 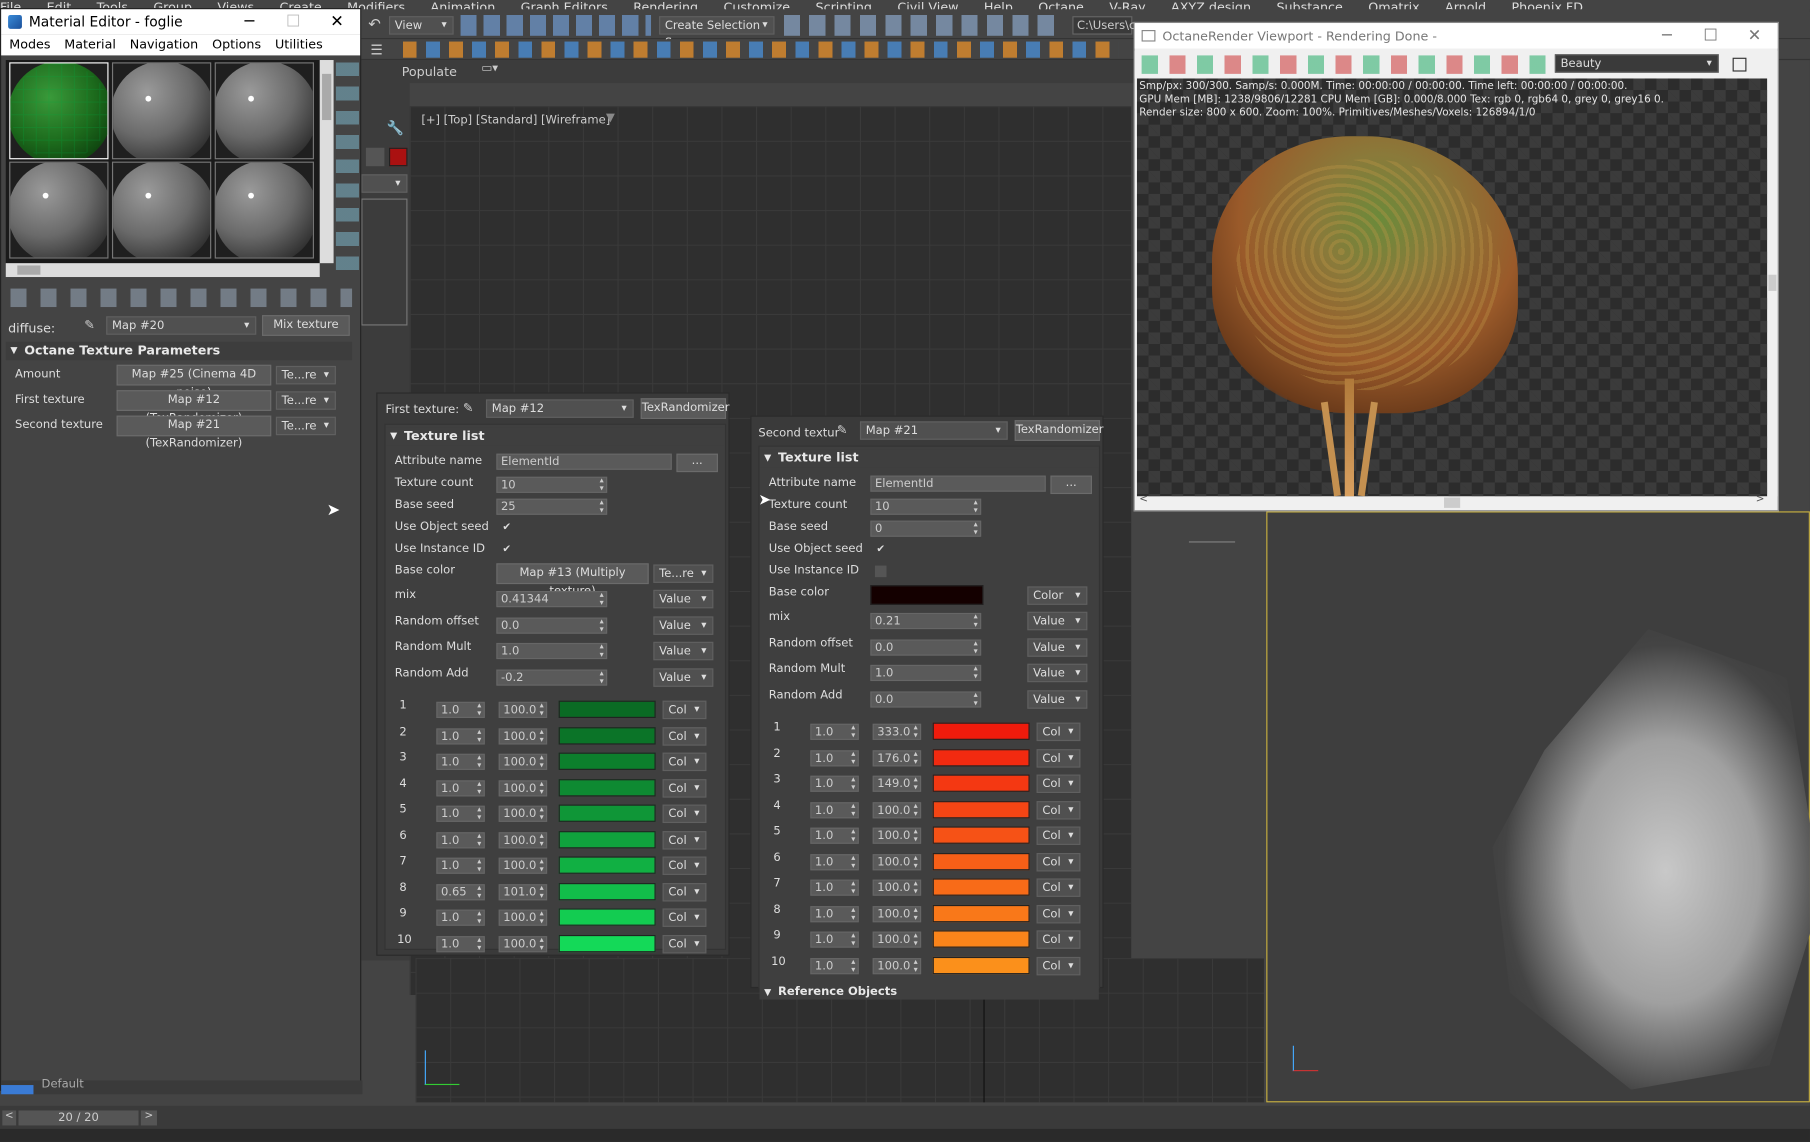 I want to click on material-editor-titlebar: Material Editor - foglie ─ ☐ ✕, so click(x=181, y=22).